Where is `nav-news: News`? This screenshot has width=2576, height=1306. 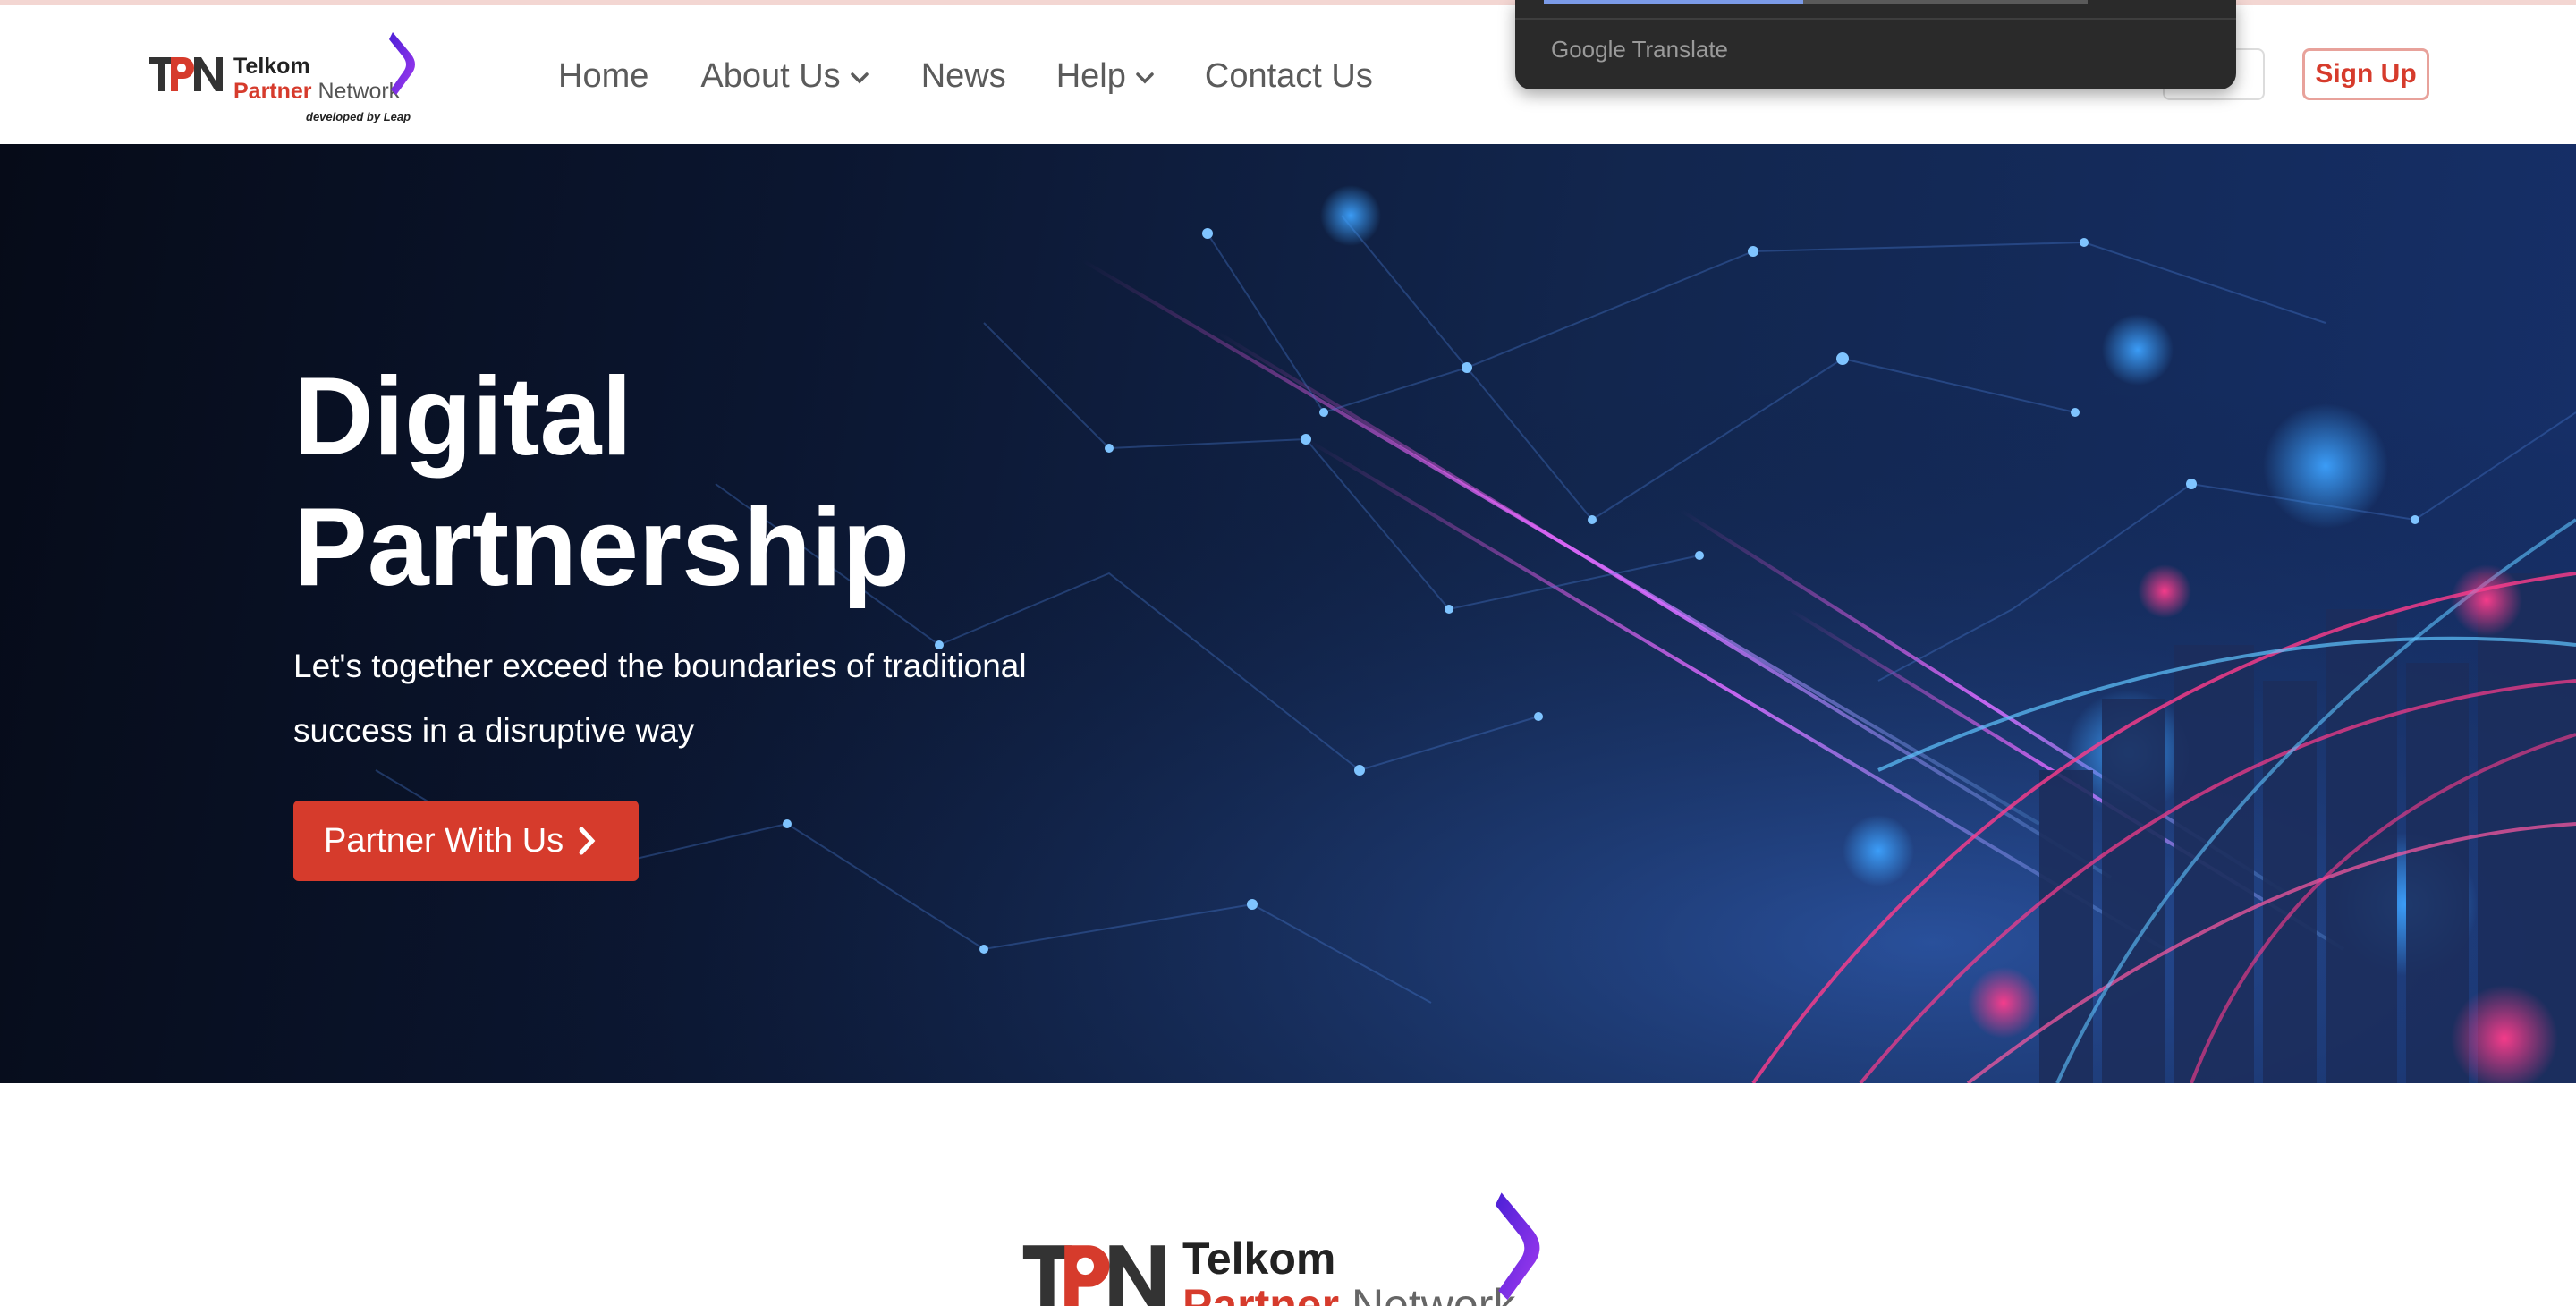
nav-news: News is located at coordinates (963, 77).